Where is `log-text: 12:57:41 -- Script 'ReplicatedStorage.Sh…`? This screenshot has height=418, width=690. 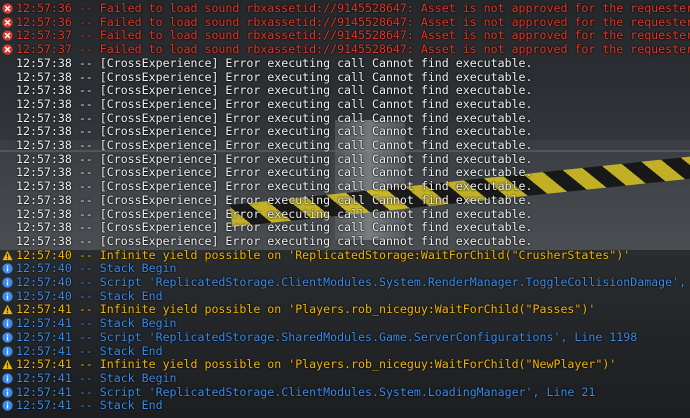 log-text: 12:57:41 -- Script 'ReplicatedStorage.Sh… is located at coordinates (327, 337).